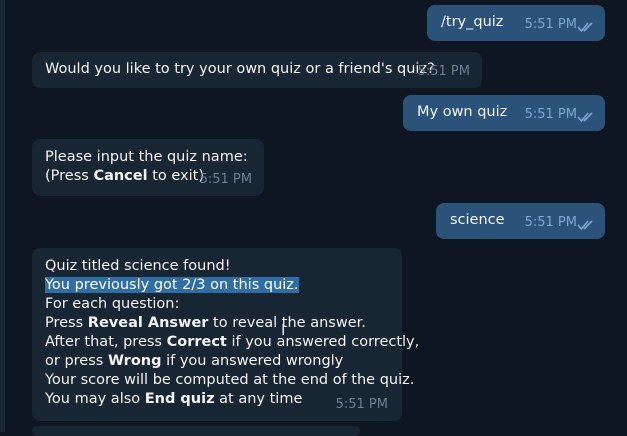 The image size is (627, 436). Describe the element at coordinates (194, 361) in the screenshot. I see `message-line: or press Wrong if you answered wrongly` at that location.